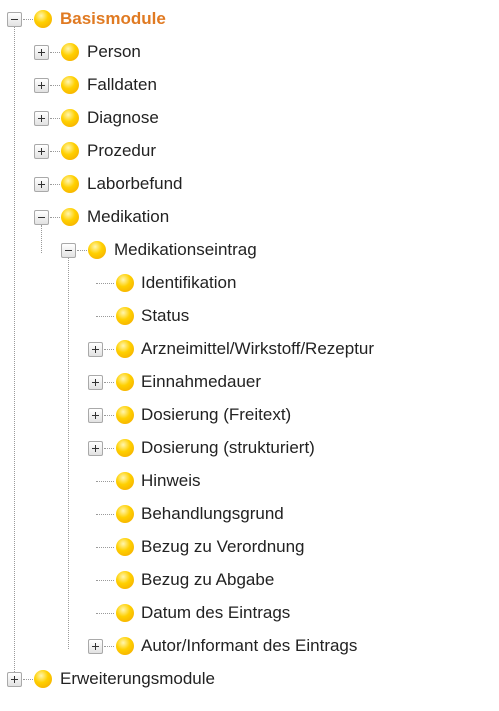 The height and width of the screenshot is (711, 499). Describe the element at coordinates (41, 239) in the screenshot. I see `tree-connector-level1` at that location.